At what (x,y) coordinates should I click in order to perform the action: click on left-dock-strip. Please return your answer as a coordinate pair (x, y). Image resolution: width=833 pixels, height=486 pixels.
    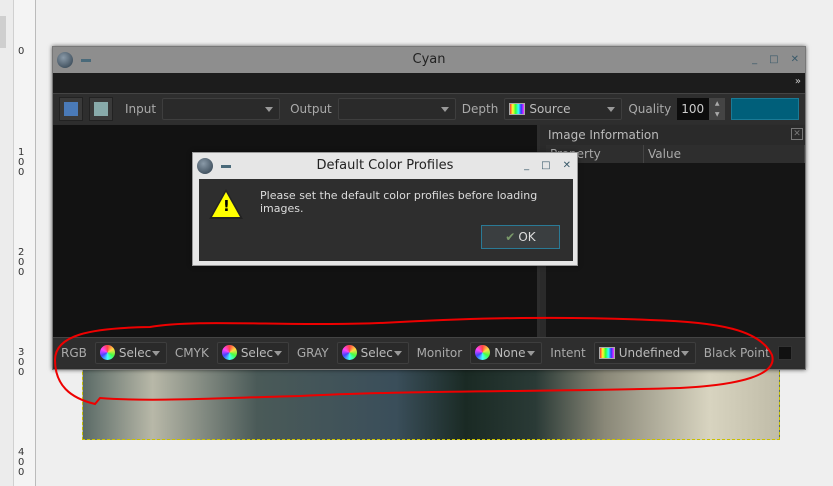
    Looking at the image, I should click on (7, 243).